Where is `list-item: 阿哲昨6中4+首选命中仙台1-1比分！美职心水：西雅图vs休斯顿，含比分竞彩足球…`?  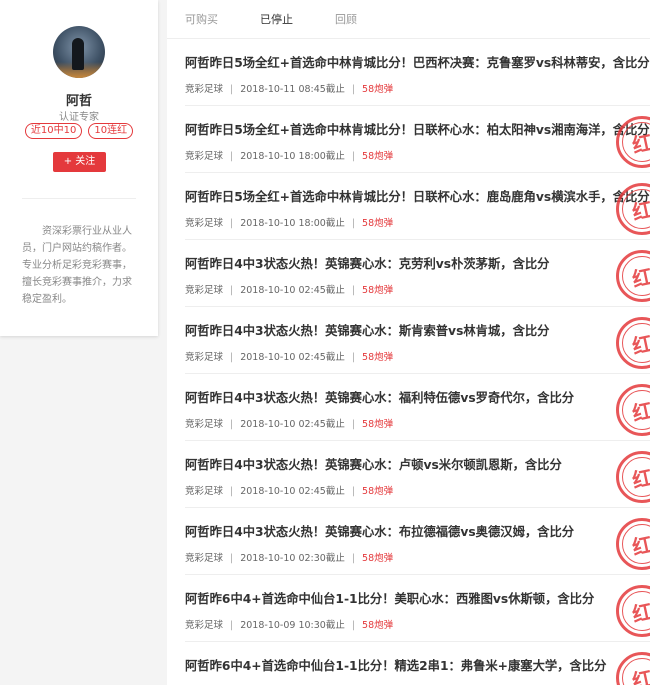
list-item: 阿哲昨6中4+首选命中仙台1-1比分！美职心水：西雅图vs休斯顿，含比分竞彩足球… is located at coordinates (417, 608).